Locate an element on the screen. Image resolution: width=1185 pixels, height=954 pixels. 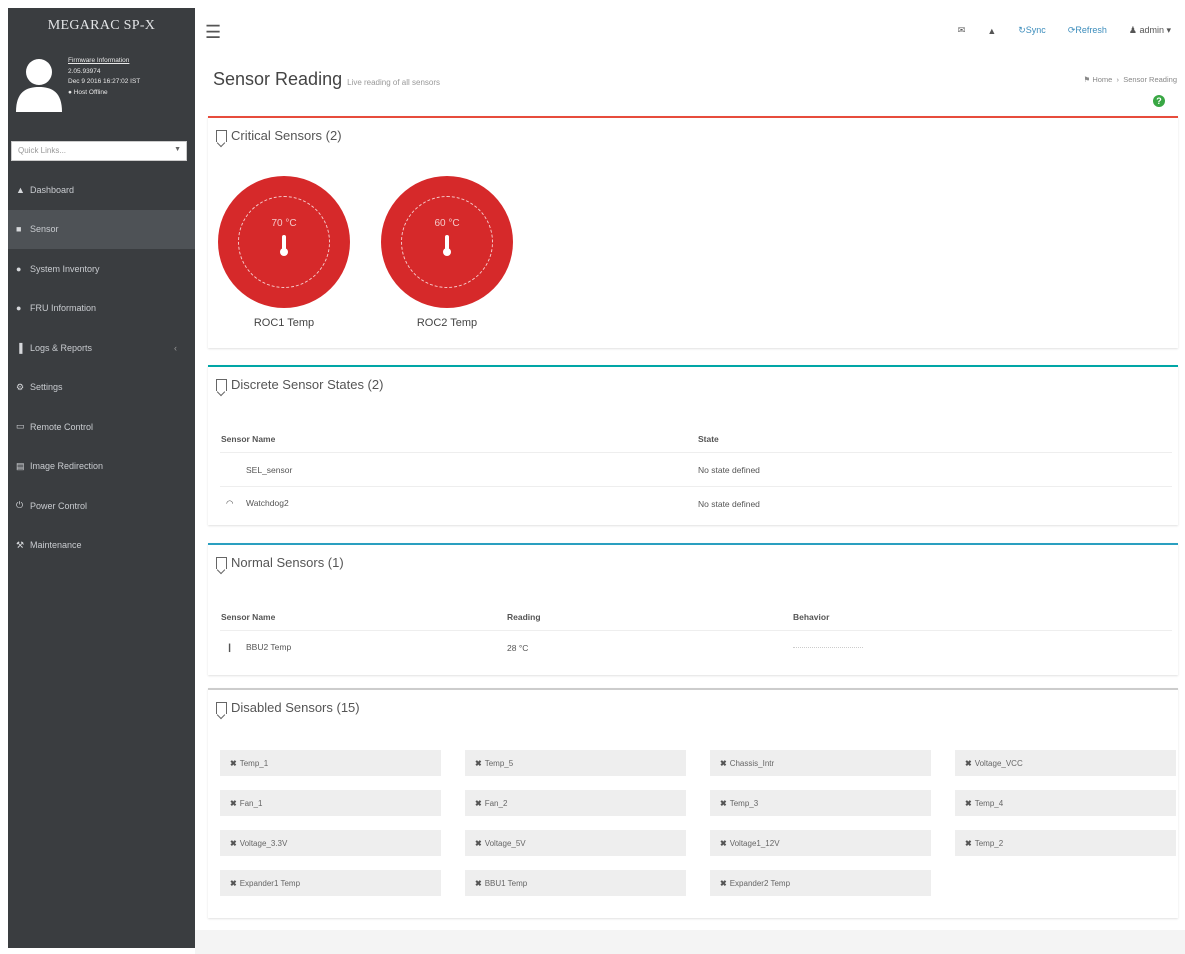
col-reading: Reading is located at coordinates (524, 616).